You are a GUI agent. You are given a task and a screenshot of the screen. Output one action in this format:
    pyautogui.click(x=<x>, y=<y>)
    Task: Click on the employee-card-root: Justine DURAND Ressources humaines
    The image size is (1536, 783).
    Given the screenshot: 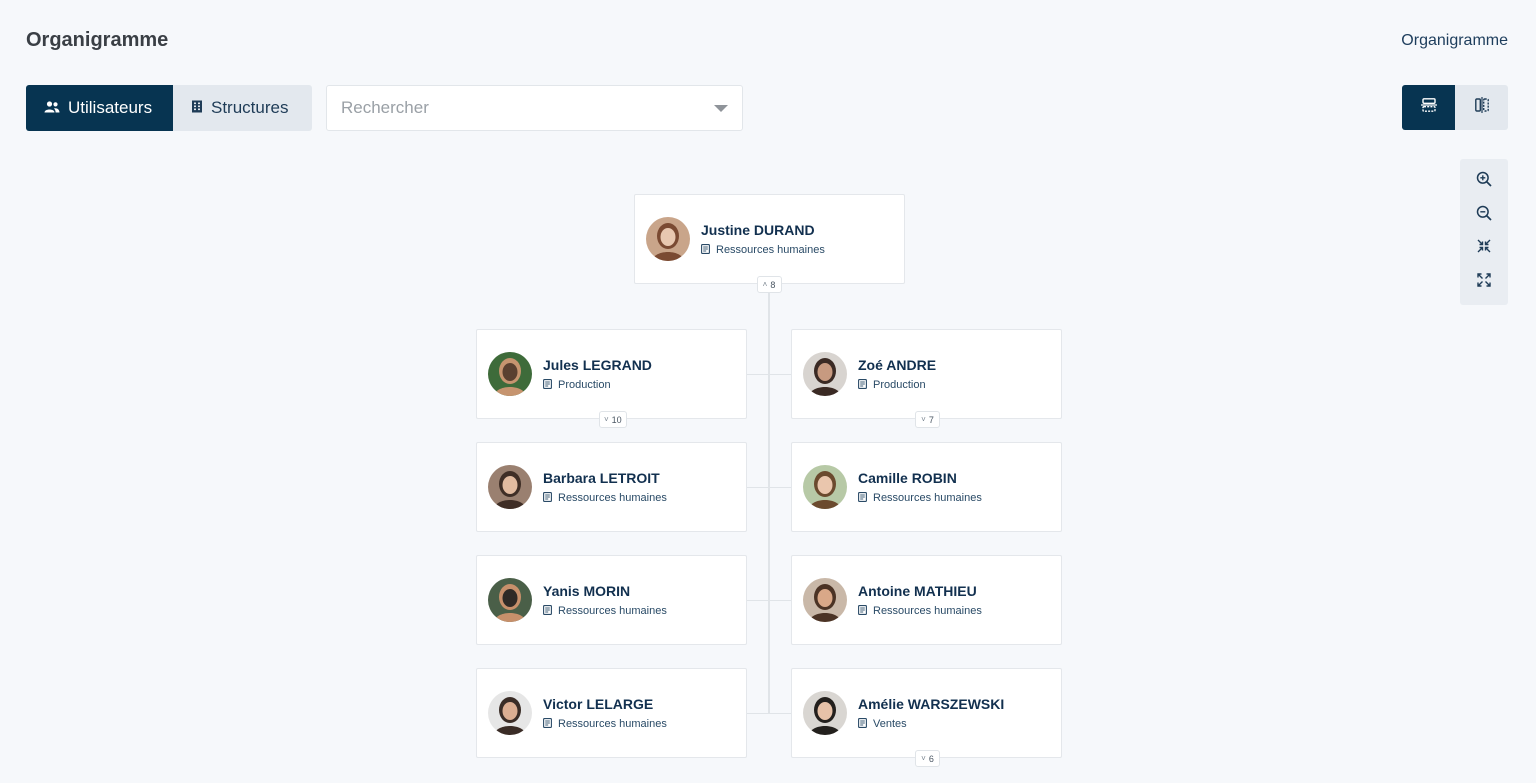 What is the action you would take?
    pyautogui.click(x=769, y=239)
    